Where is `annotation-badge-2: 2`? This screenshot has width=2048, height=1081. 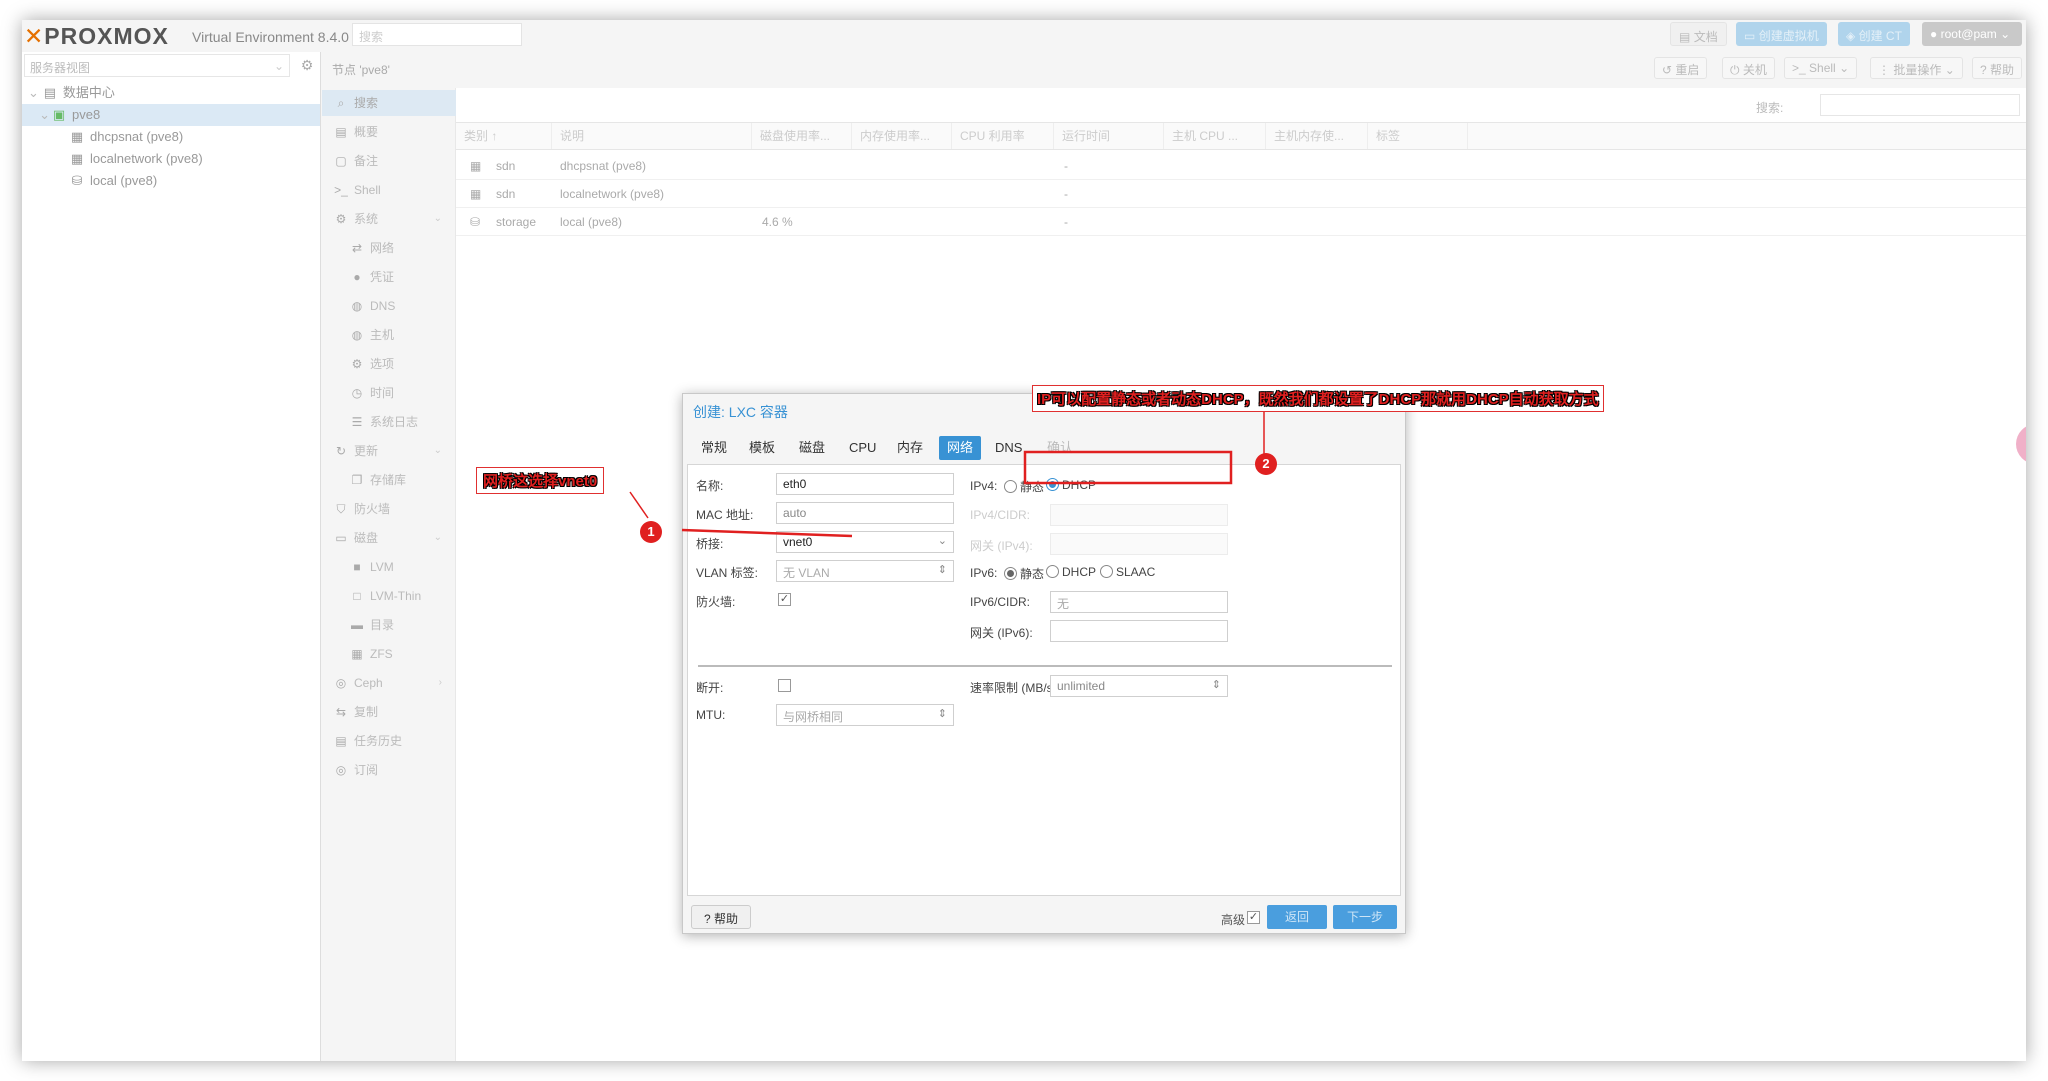 annotation-badge-2: 2 is located at coordinates (1266, 464).